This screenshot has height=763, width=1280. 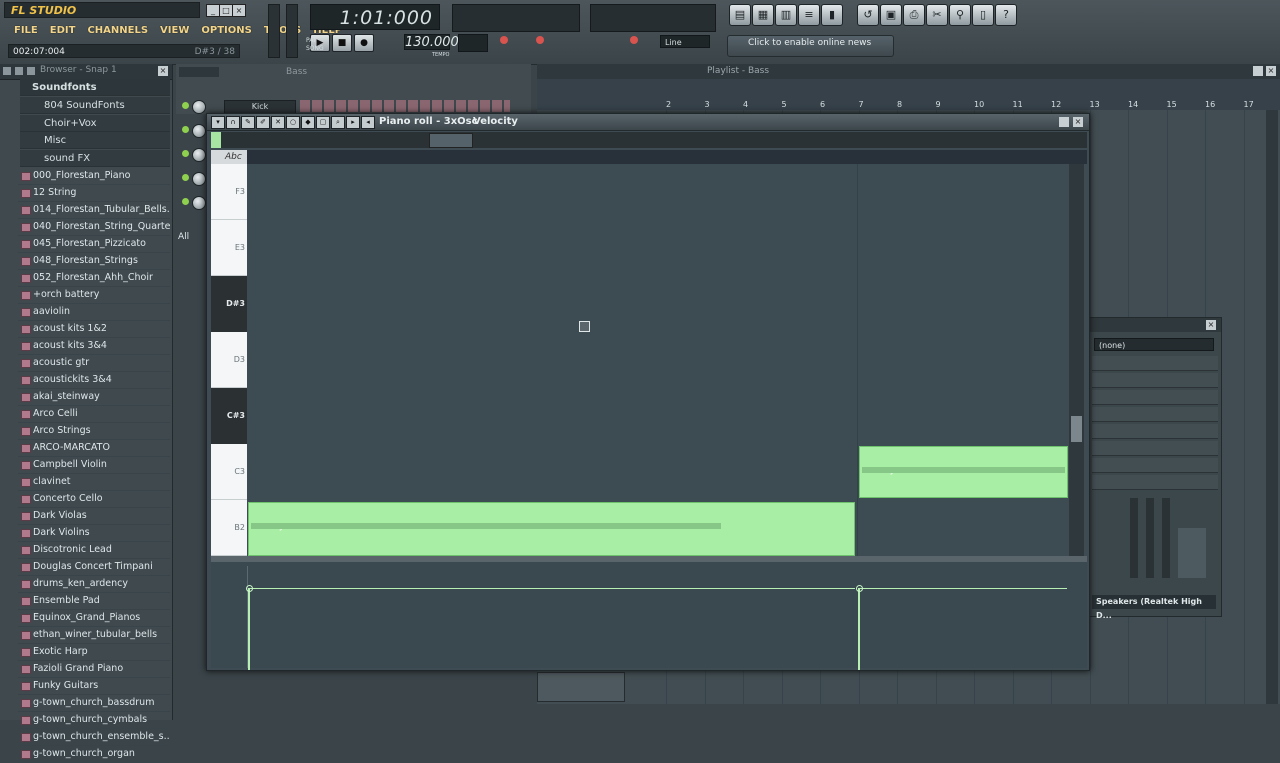 I want to click on pattern-label: PAT, so click(x=311, y=40).